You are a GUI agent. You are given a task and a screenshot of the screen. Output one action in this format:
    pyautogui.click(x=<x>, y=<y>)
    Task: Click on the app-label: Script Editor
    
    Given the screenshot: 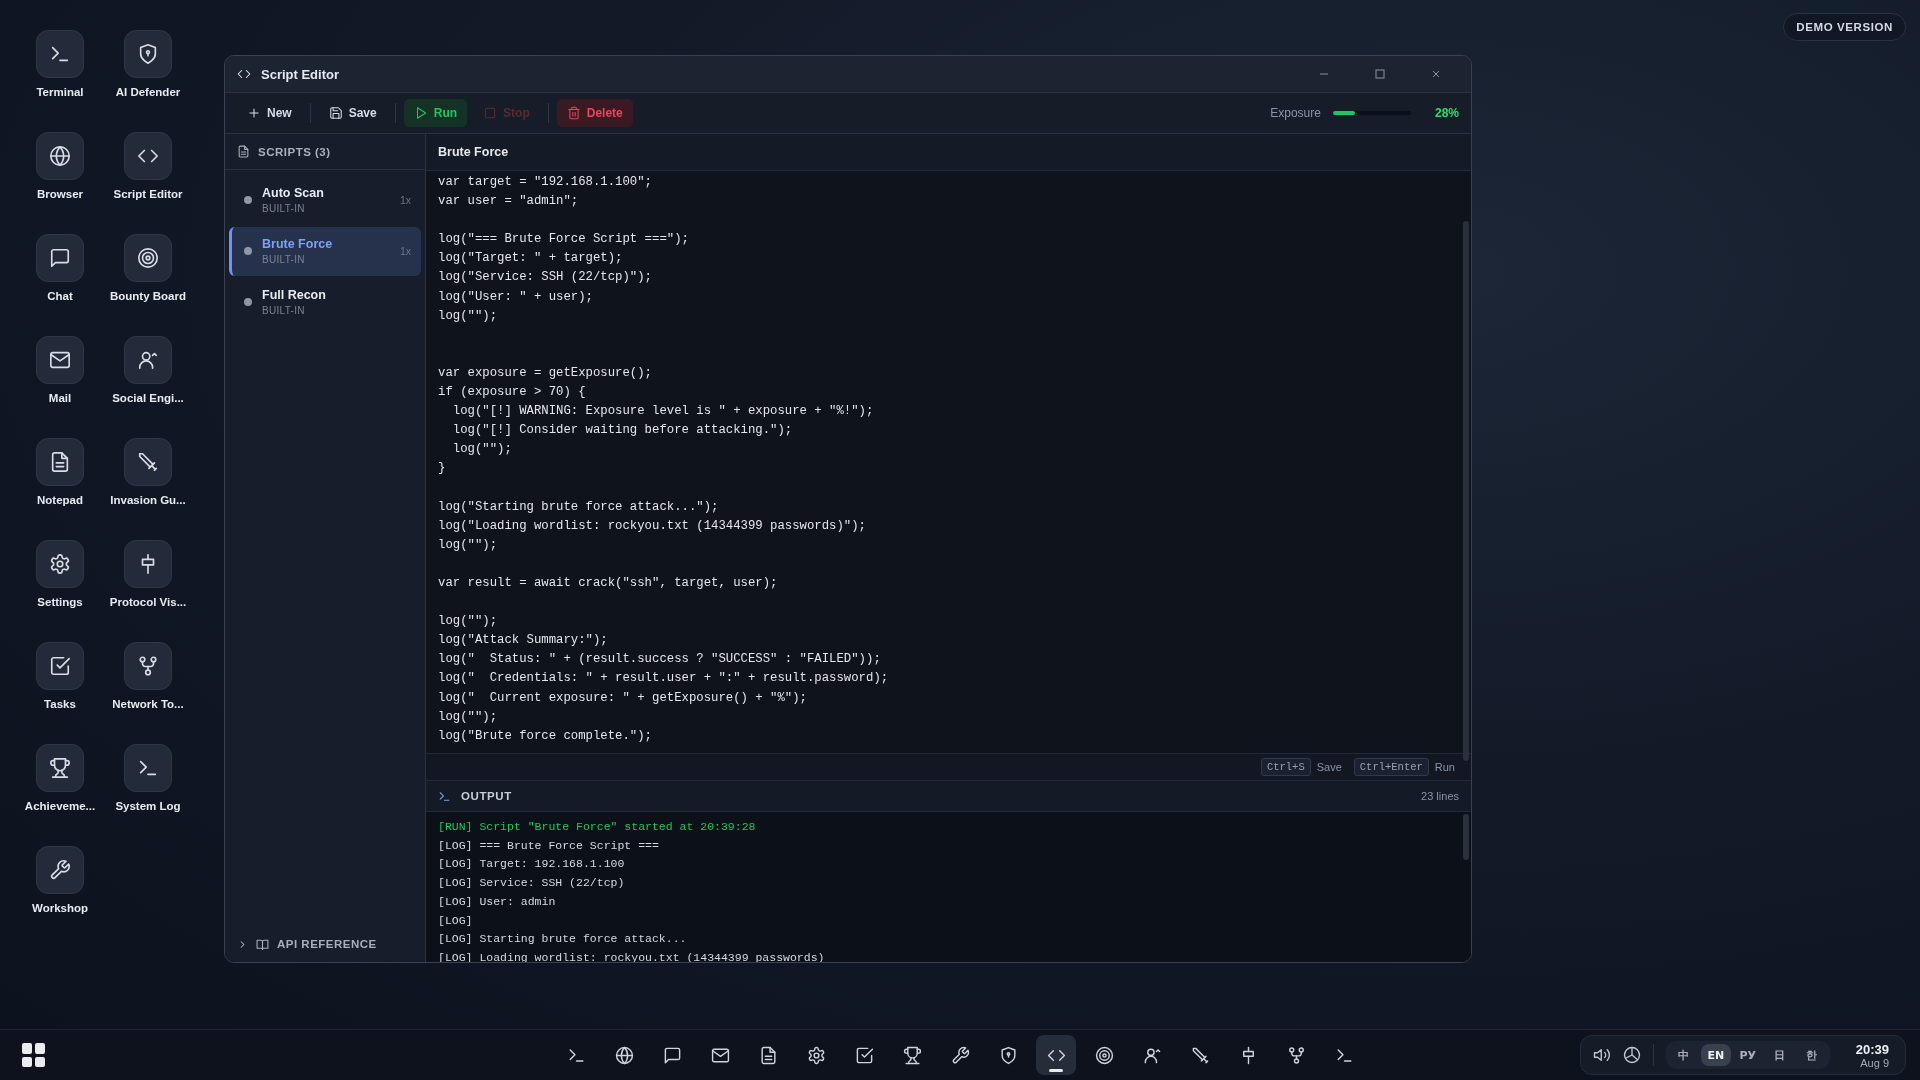 What is the action you would take?
    pyautogui.click(x=148, y=194)
    